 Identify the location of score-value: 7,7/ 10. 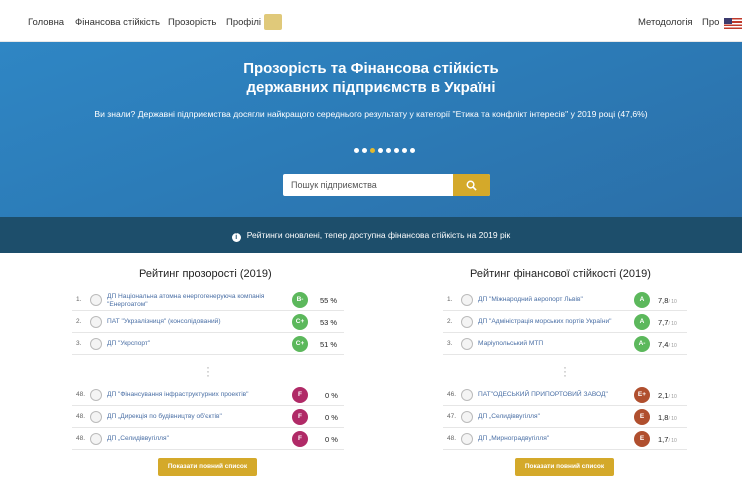
(667, 322).